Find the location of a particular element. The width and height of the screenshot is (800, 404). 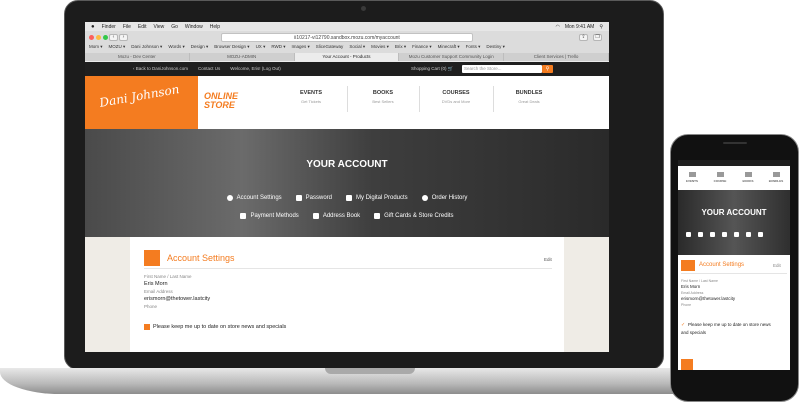

phone-nav-events: EVENTS is located at coordinates (692, 178).